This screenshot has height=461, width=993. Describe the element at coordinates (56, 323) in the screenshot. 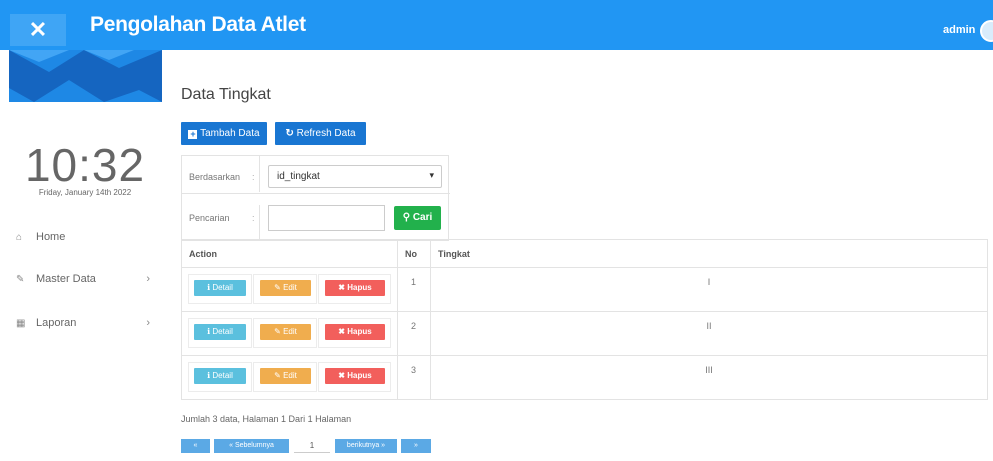

I see `sidebar-item-label: Laporan` at that location.